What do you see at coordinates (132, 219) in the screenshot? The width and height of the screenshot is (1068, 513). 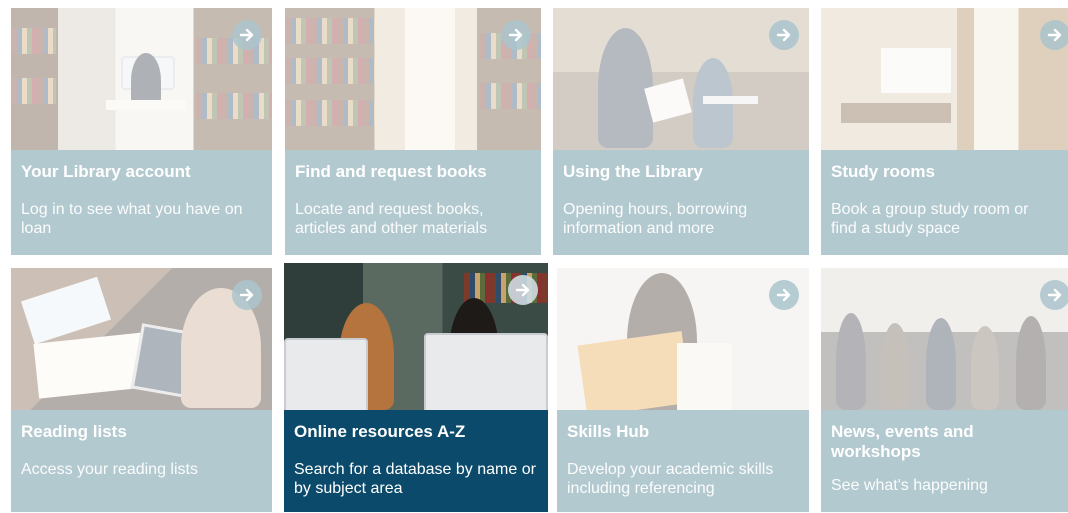 I see `tile-description: Log in to see what you have on loan` at bounding box center [132, 219].